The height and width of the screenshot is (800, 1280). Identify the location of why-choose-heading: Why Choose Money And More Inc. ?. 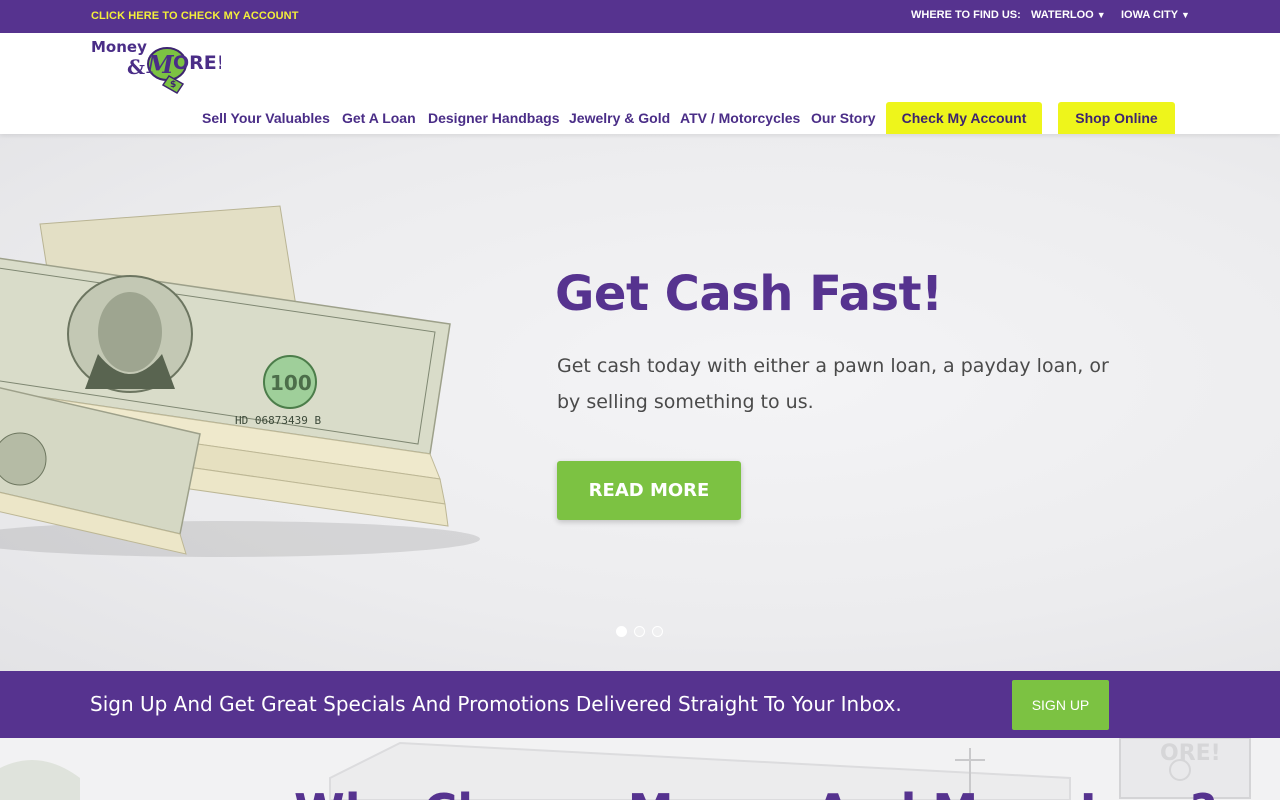
(755, 792).